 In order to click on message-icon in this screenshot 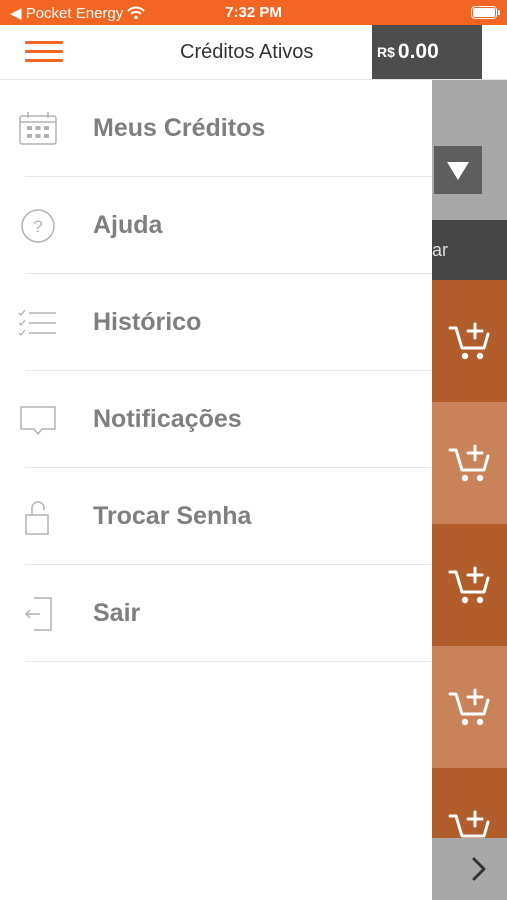, I will do `click(38, 420)`.